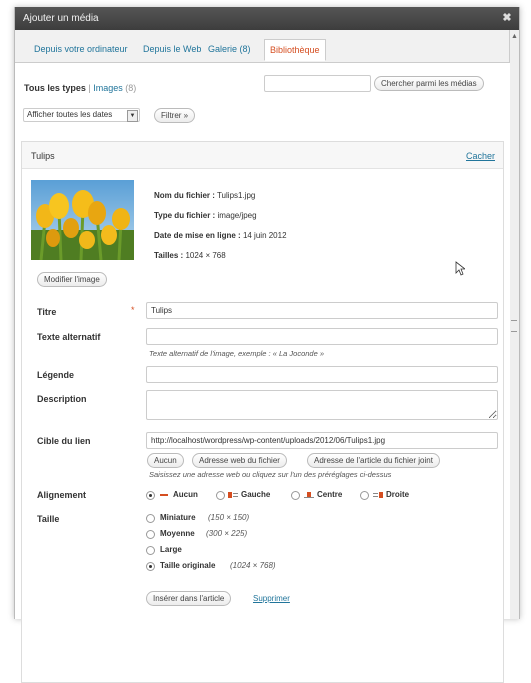 The height and width of the screenshot is (683, 531). What do you see at coordinates (227, 533) in the screenshot?
I see `size-medium-dims: (300 × 225)` at bounding box center [227, 533].